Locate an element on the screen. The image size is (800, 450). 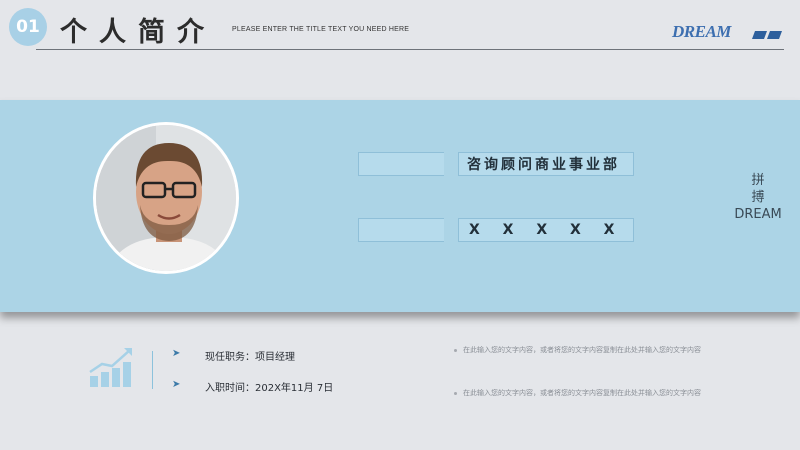
side-motto: 拼 搏 DREAM is located at coordinates (758, 197).